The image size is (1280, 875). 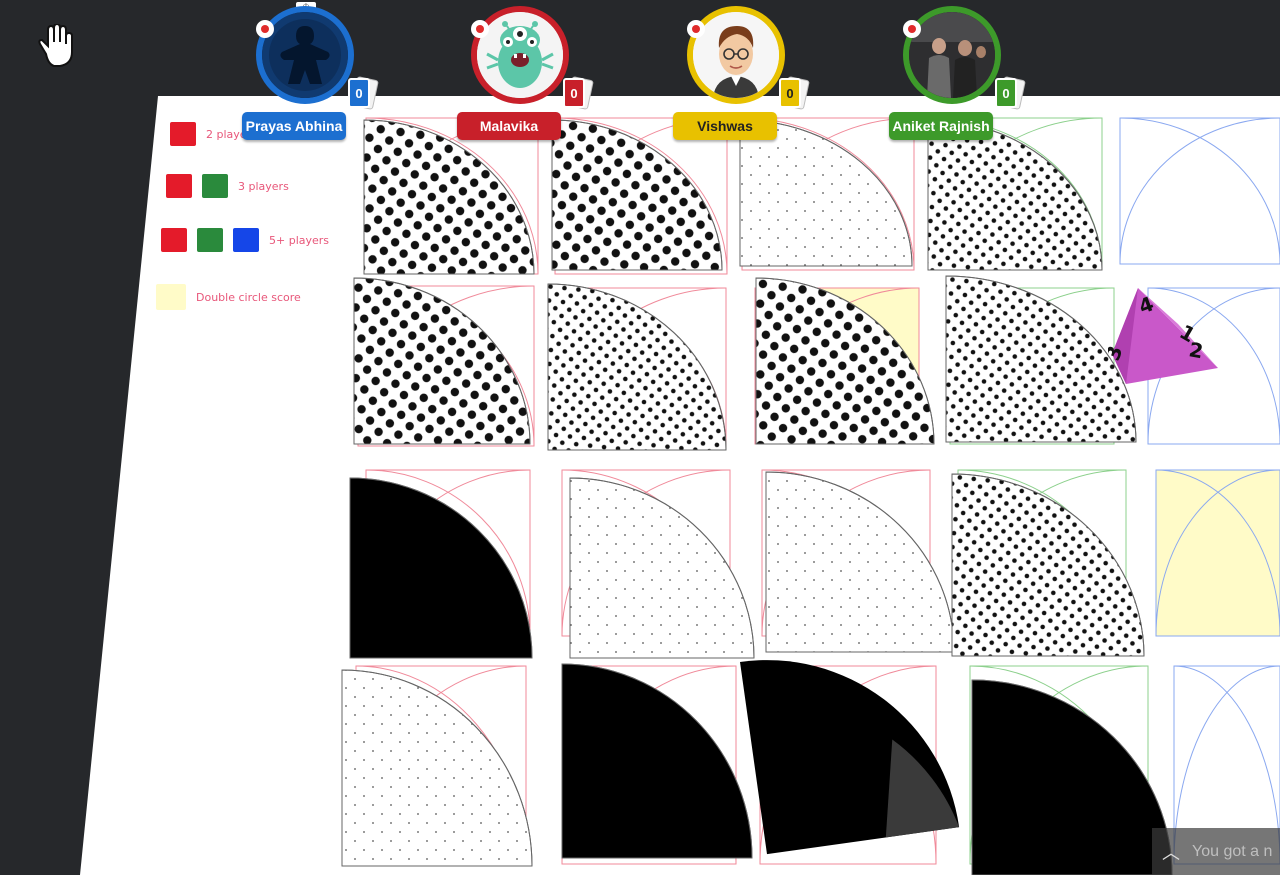 I want to click on player-seat-2: 0 Malavika, so click(x=522, y=74).